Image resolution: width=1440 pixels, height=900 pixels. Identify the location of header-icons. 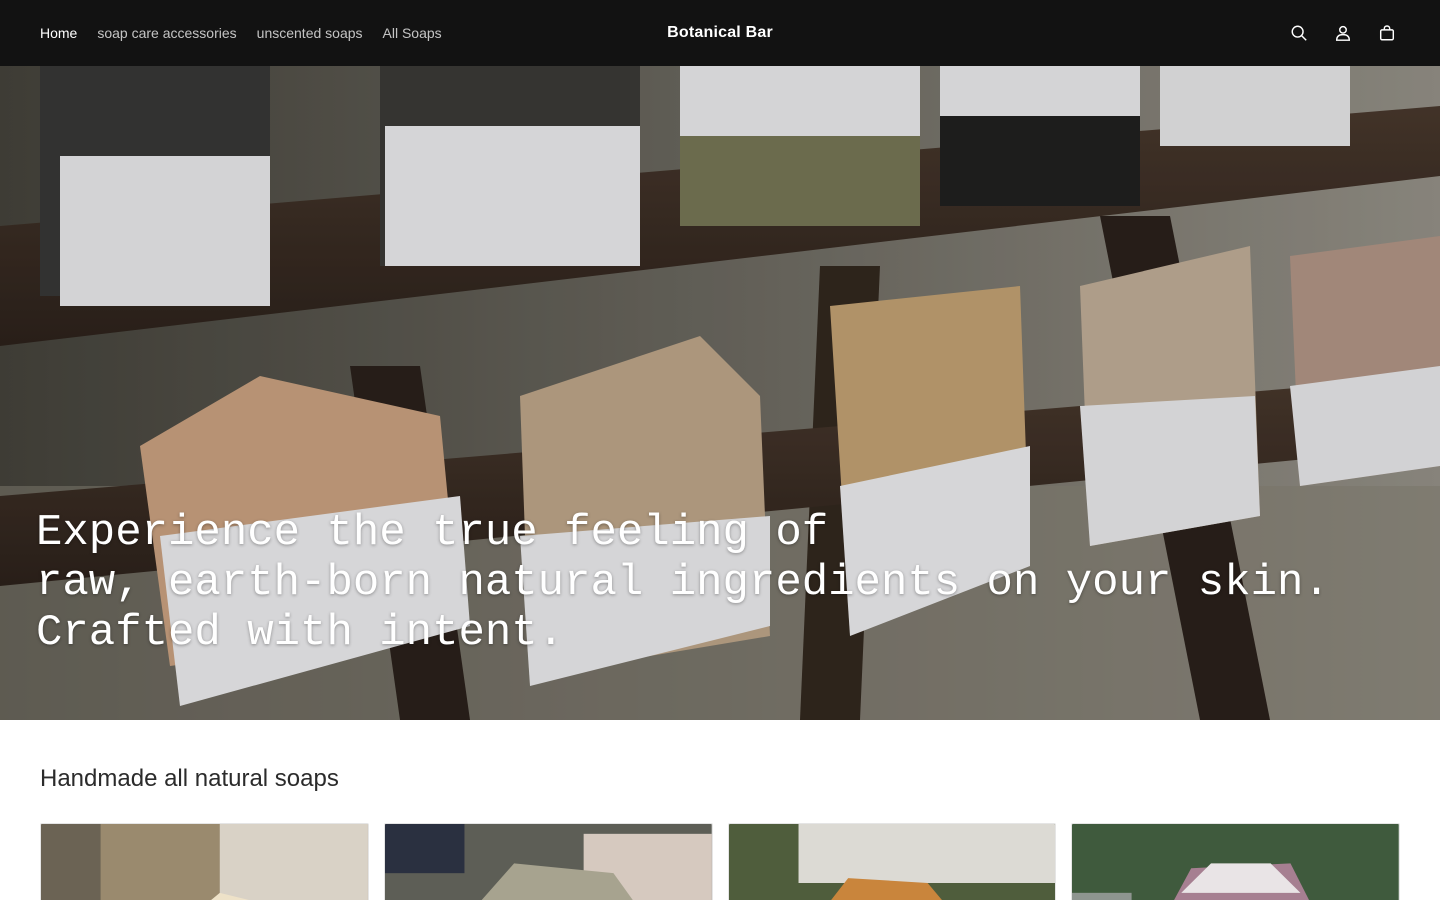
(1343, 33).